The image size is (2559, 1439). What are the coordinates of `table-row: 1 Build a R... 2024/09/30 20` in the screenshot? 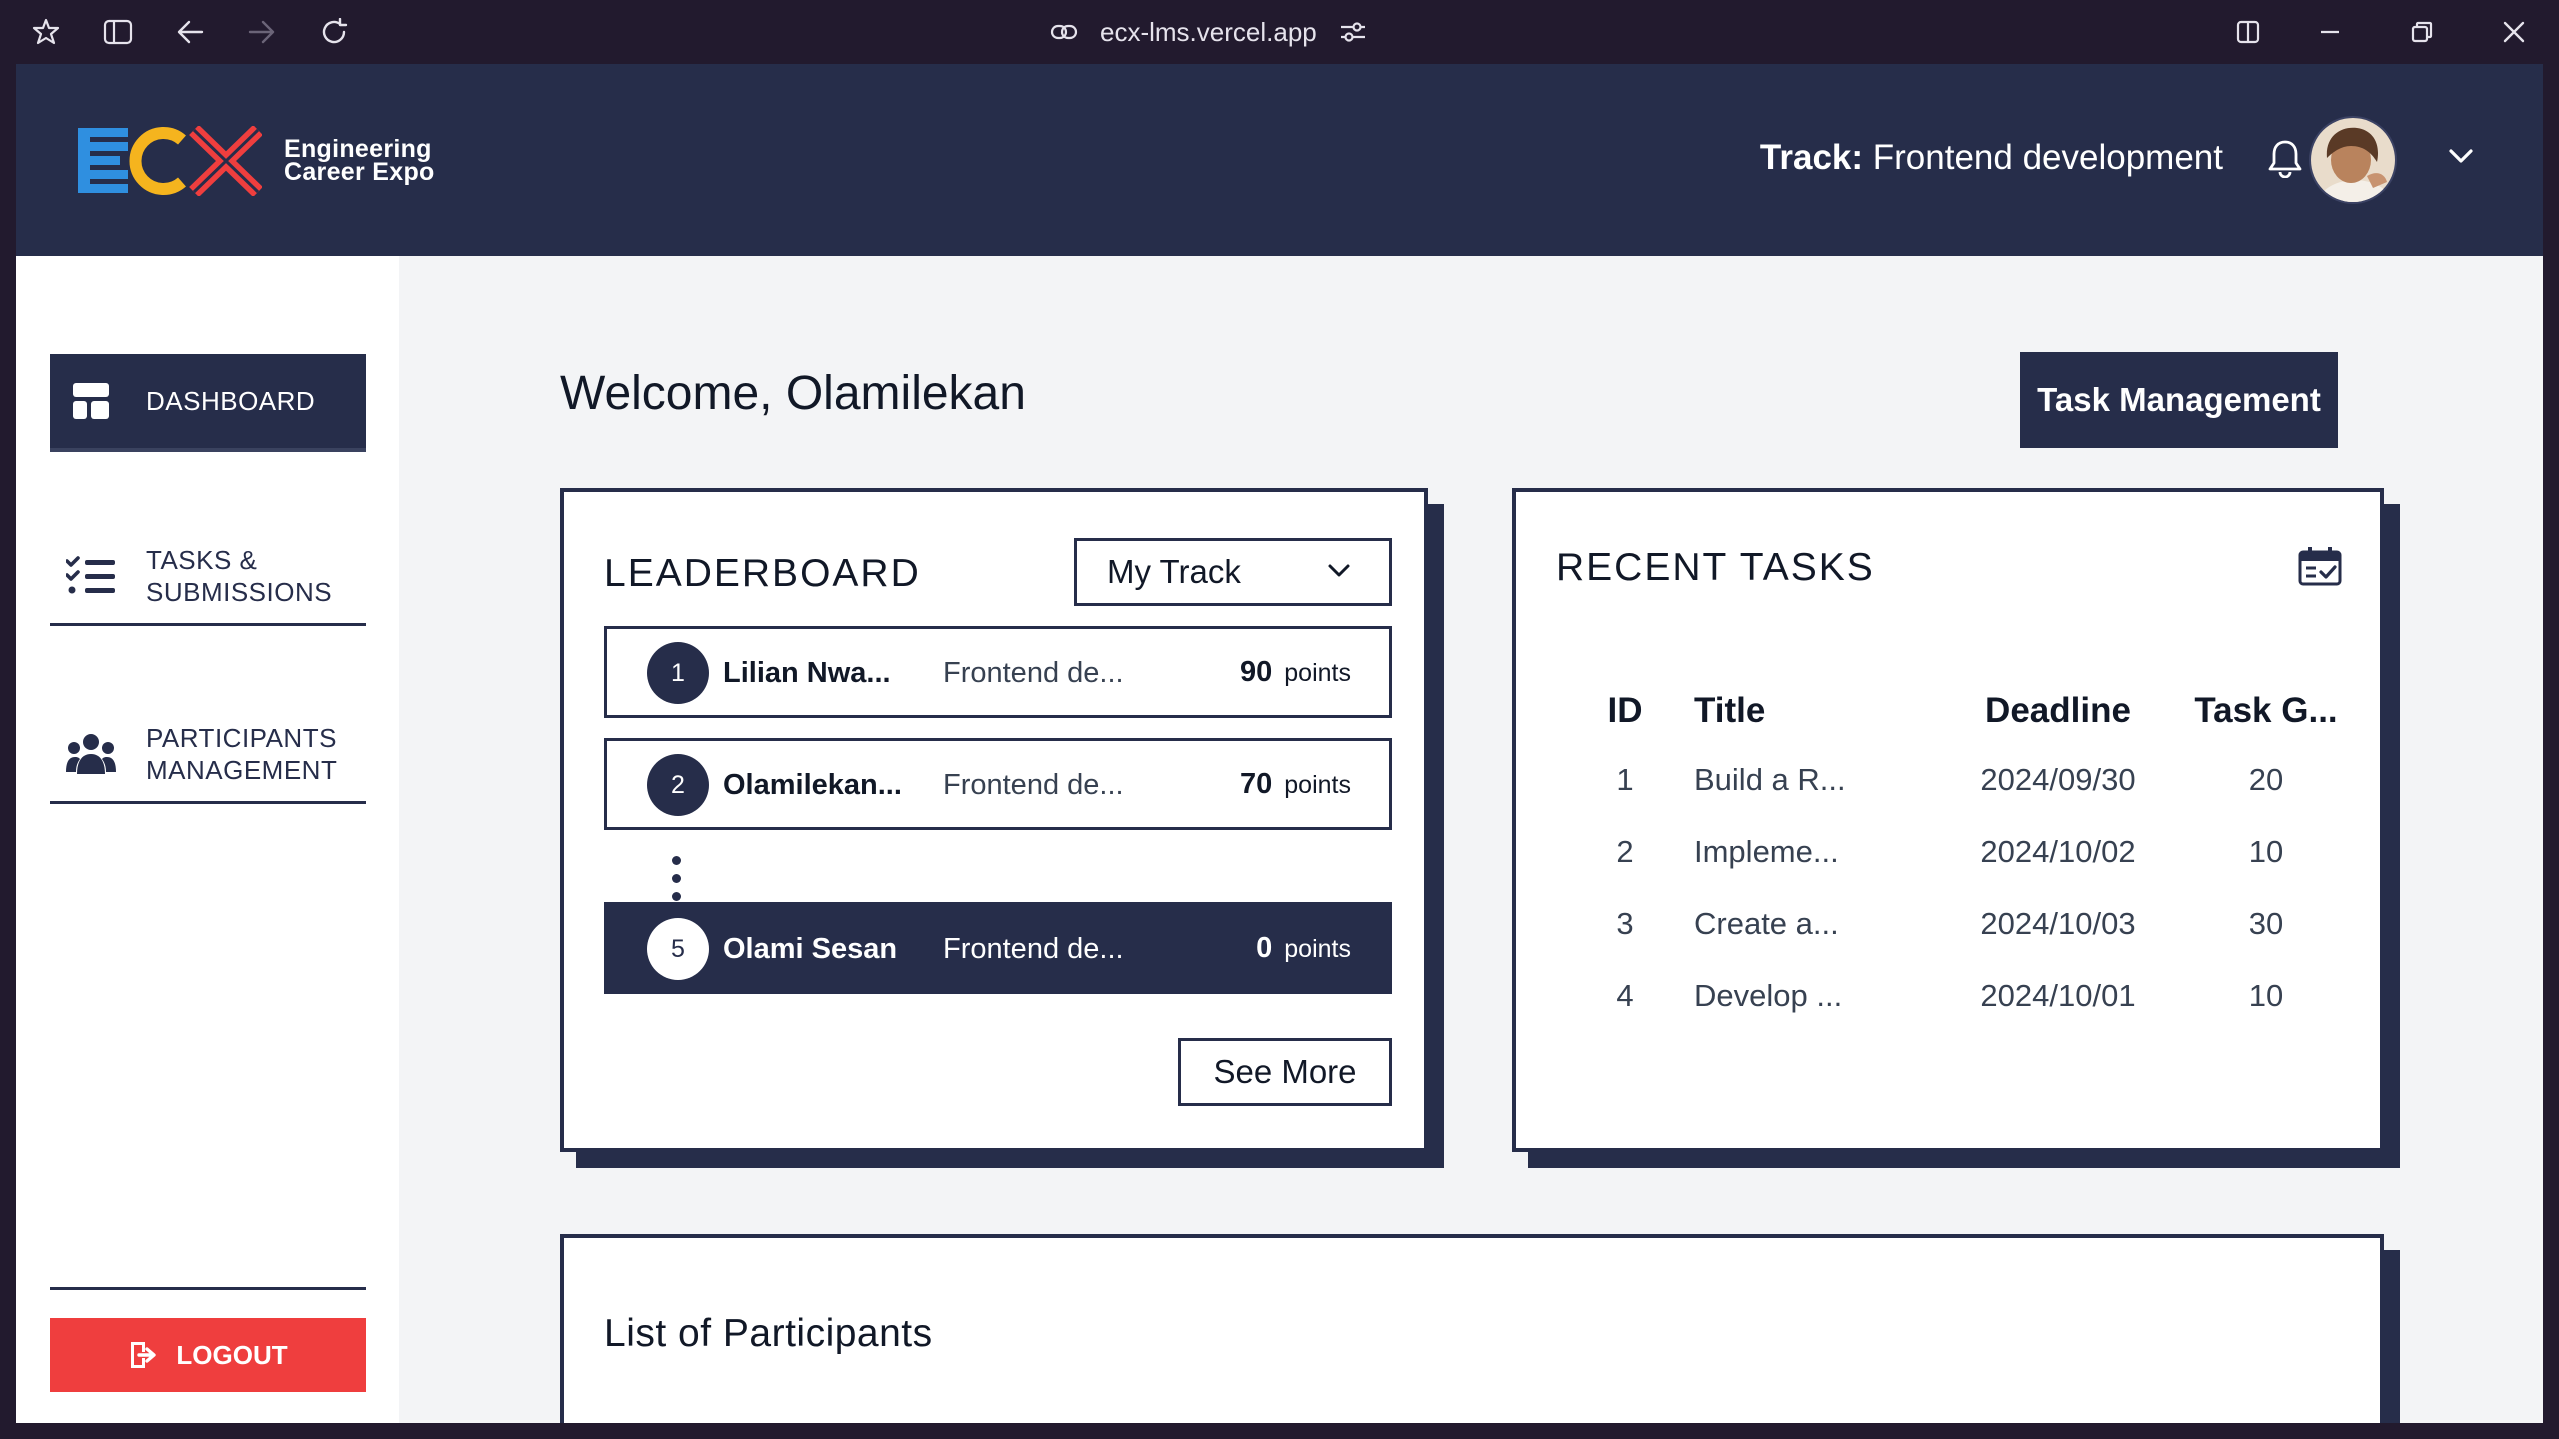 It's located at (1956, 780).